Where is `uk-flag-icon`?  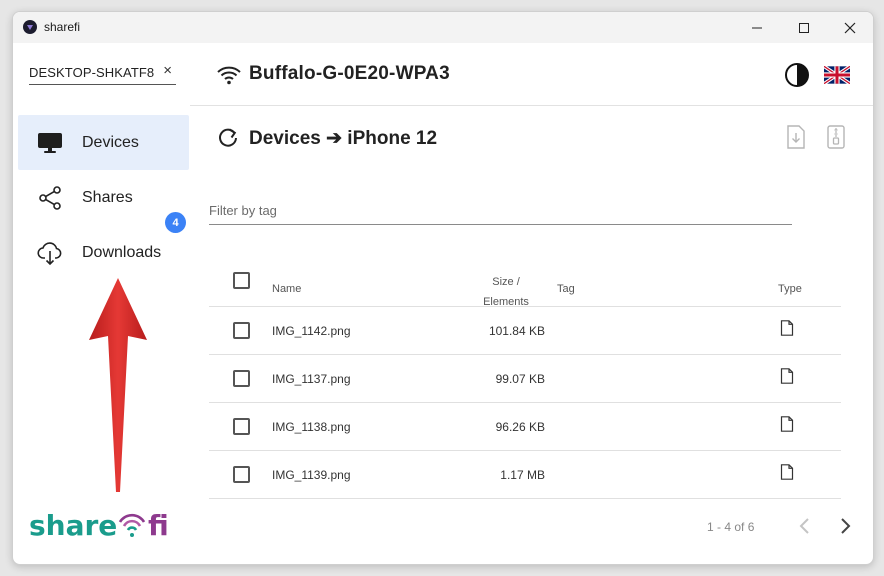 uk-flag-icon is located at coordinates (837, 75).